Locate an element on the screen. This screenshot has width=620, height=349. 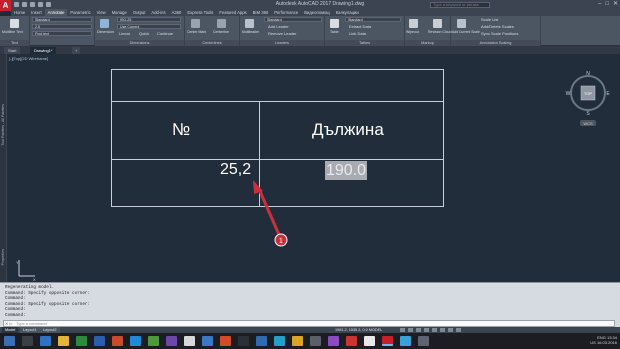
dimension-button: Dimension is located at coordinates (105, 32).